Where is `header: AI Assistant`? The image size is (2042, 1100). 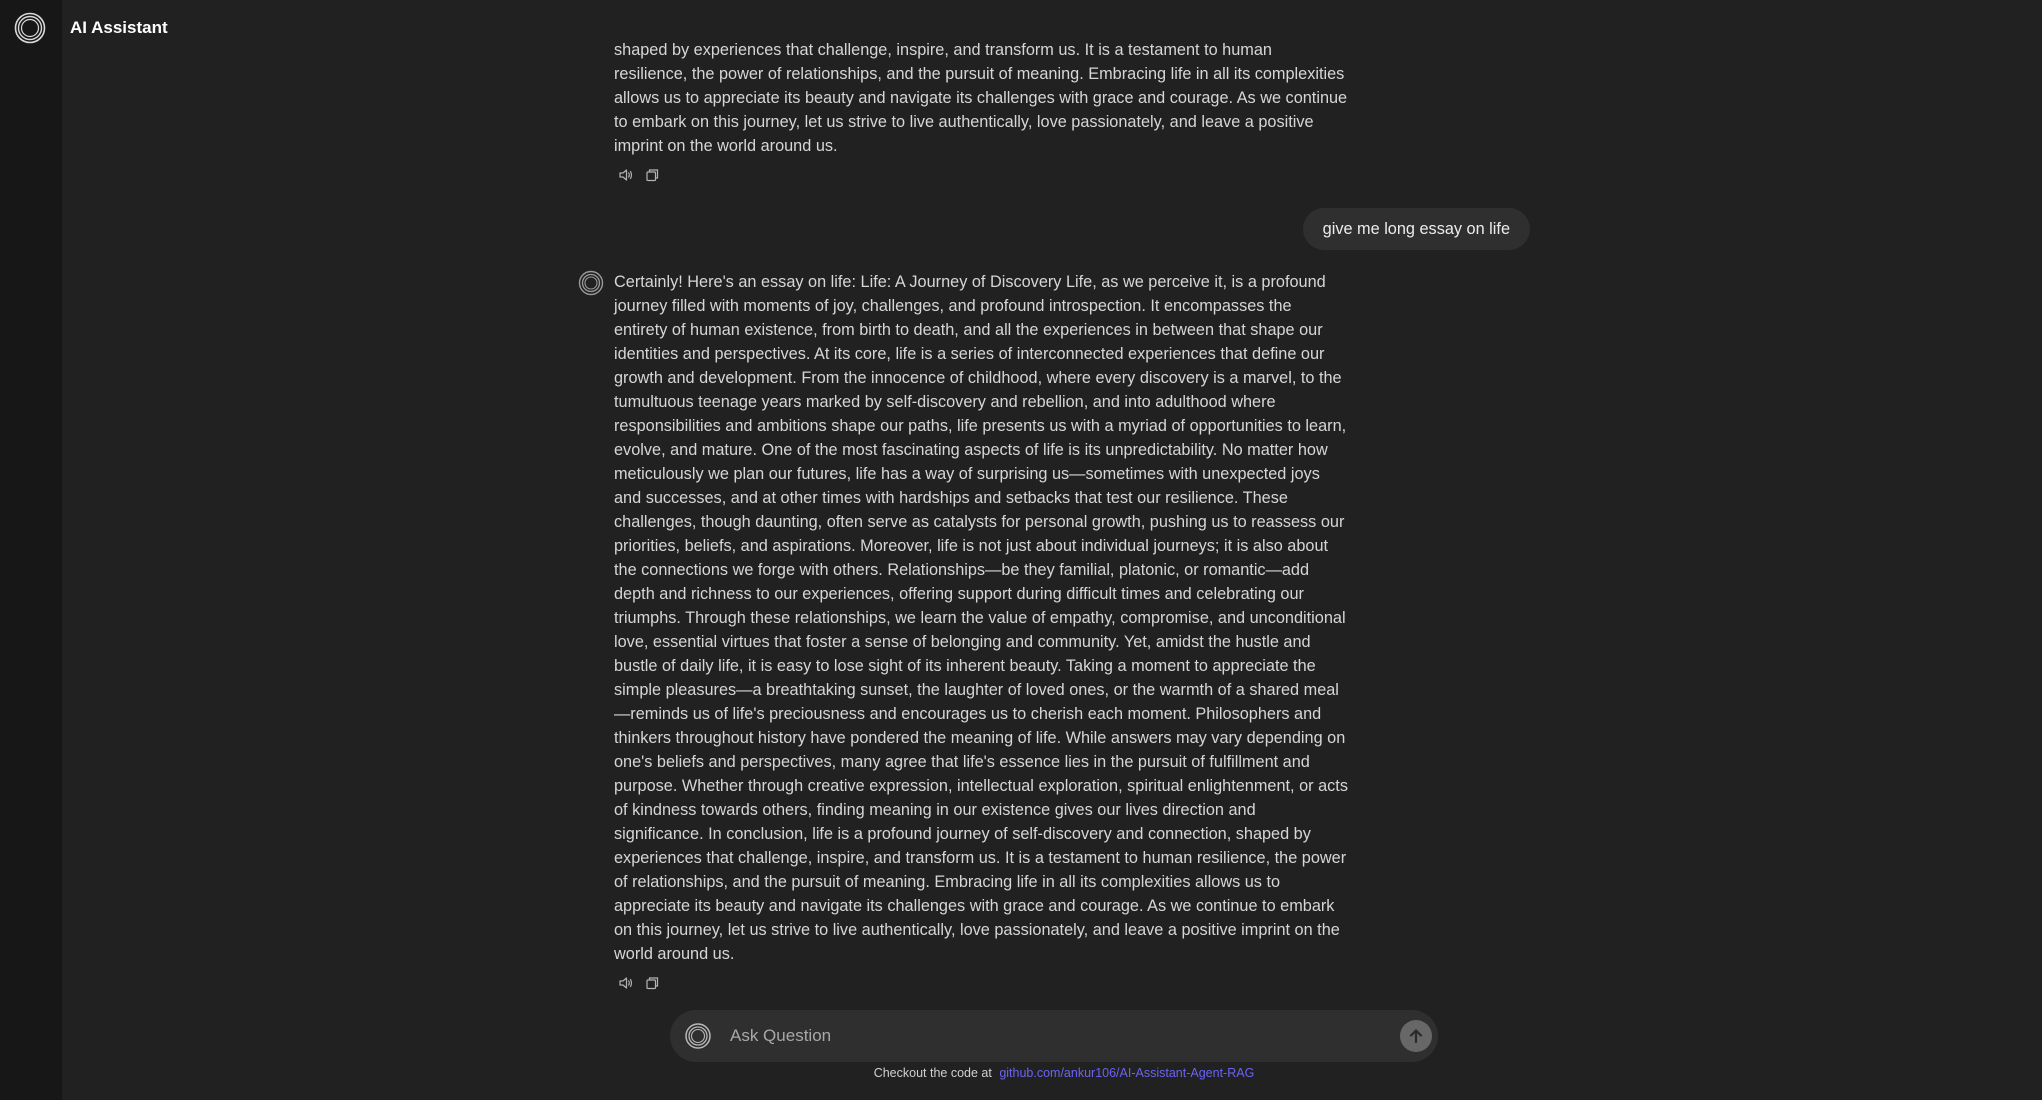 header: AI Assistant is located at coordinates (84, 28).